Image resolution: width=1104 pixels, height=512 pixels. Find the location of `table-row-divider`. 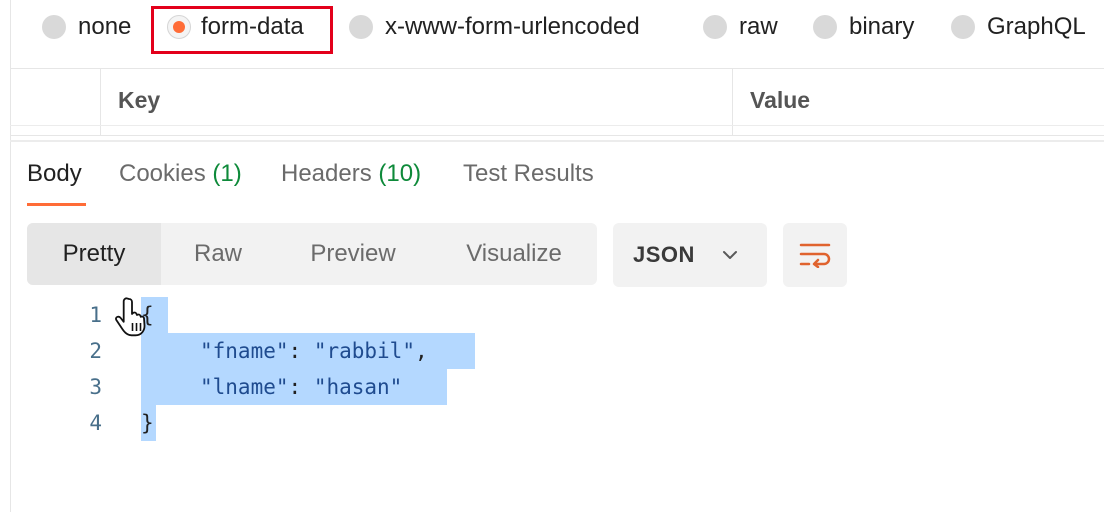

table-row-divider is located at coordinates (557, 125).